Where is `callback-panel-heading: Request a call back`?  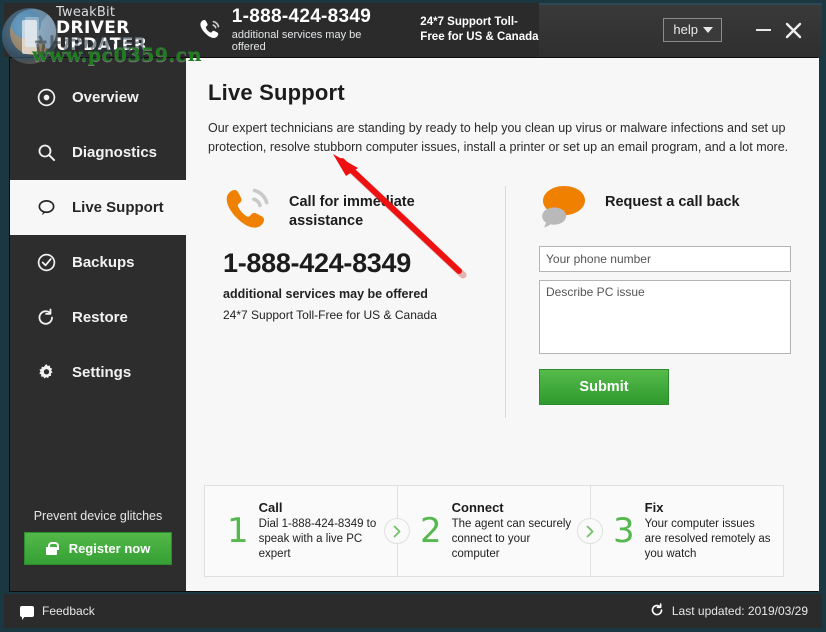
callback-panel-heading: Request a call back is located at coordinates (672, 201).